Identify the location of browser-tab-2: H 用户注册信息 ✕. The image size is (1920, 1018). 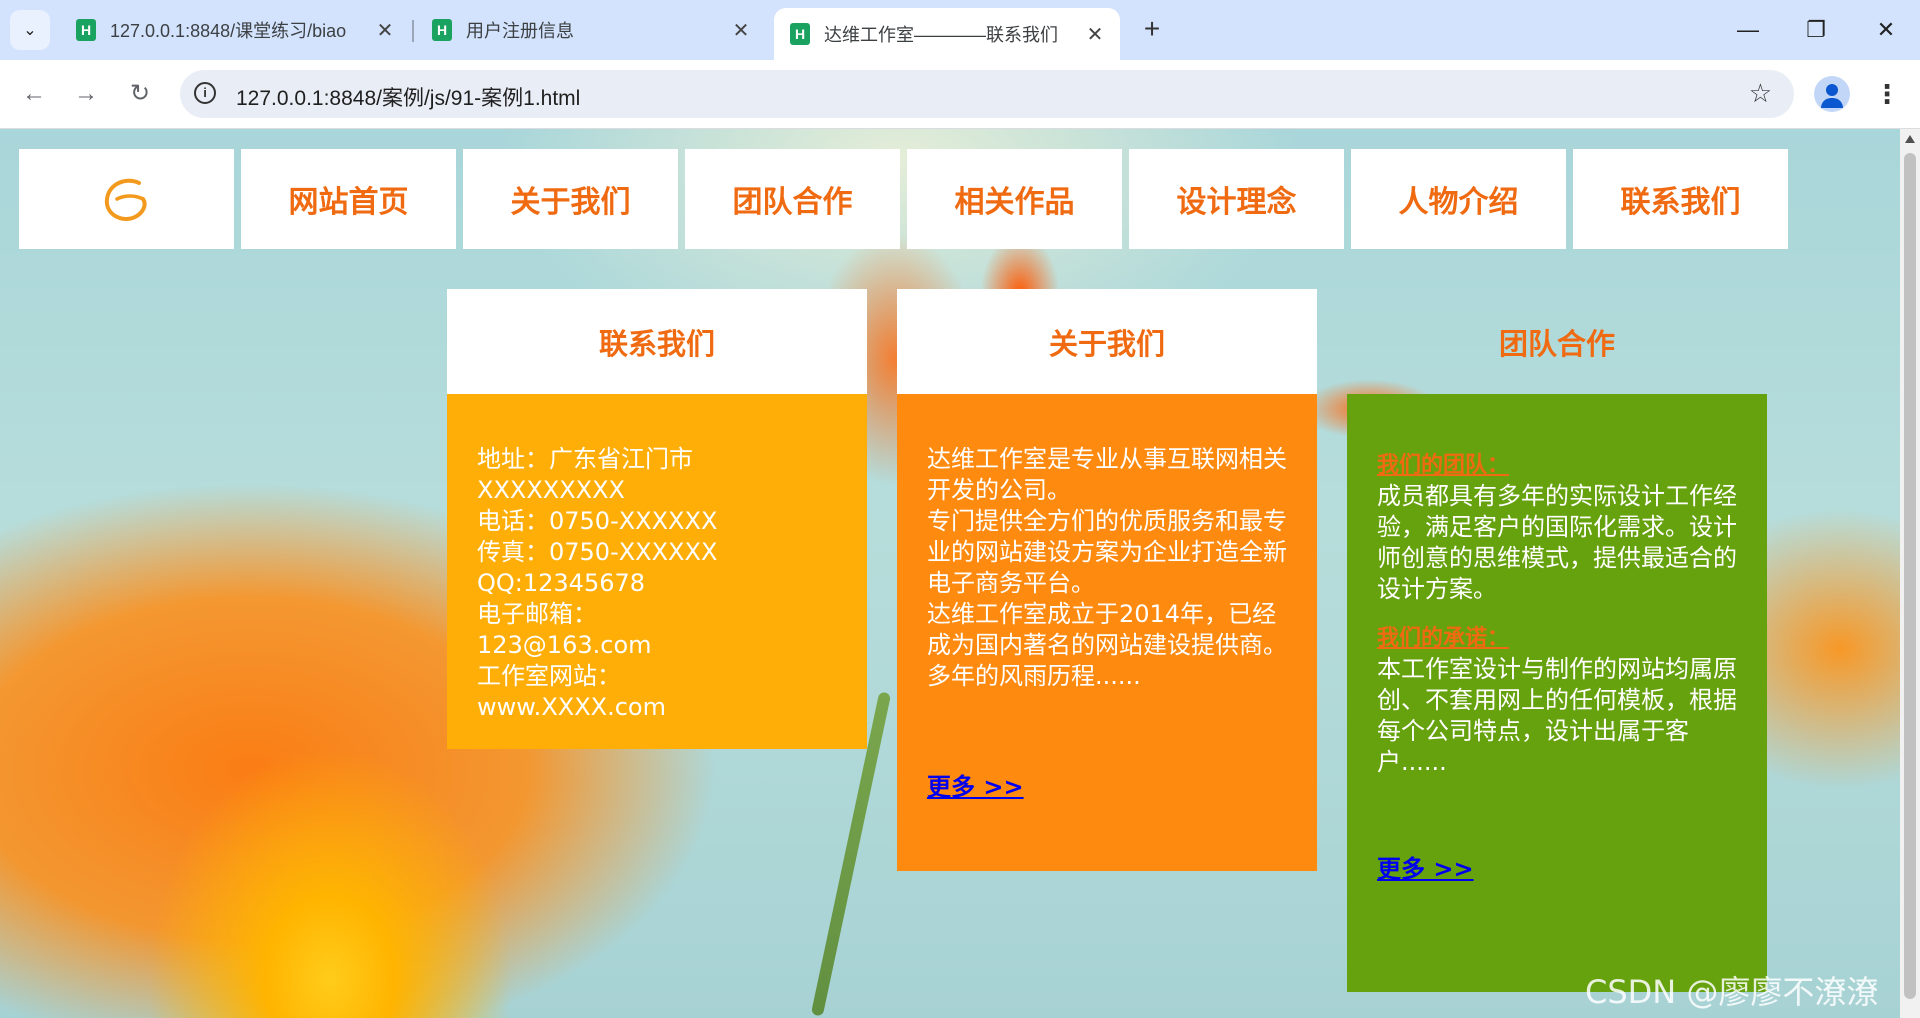
(591, 30).